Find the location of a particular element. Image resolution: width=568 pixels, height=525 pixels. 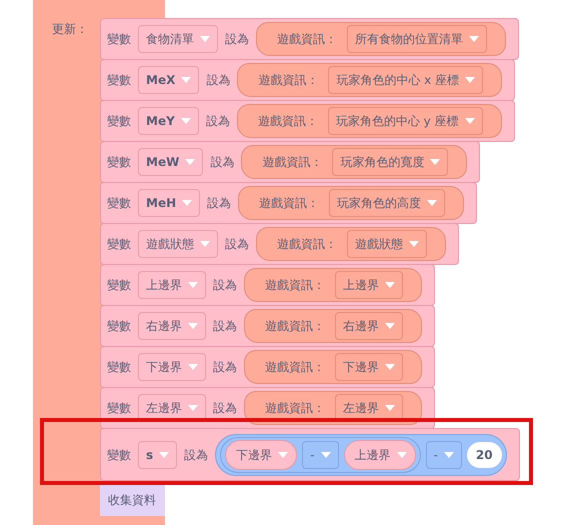

collect-data-block: 收集資料 is located at coordinates (132, 500).